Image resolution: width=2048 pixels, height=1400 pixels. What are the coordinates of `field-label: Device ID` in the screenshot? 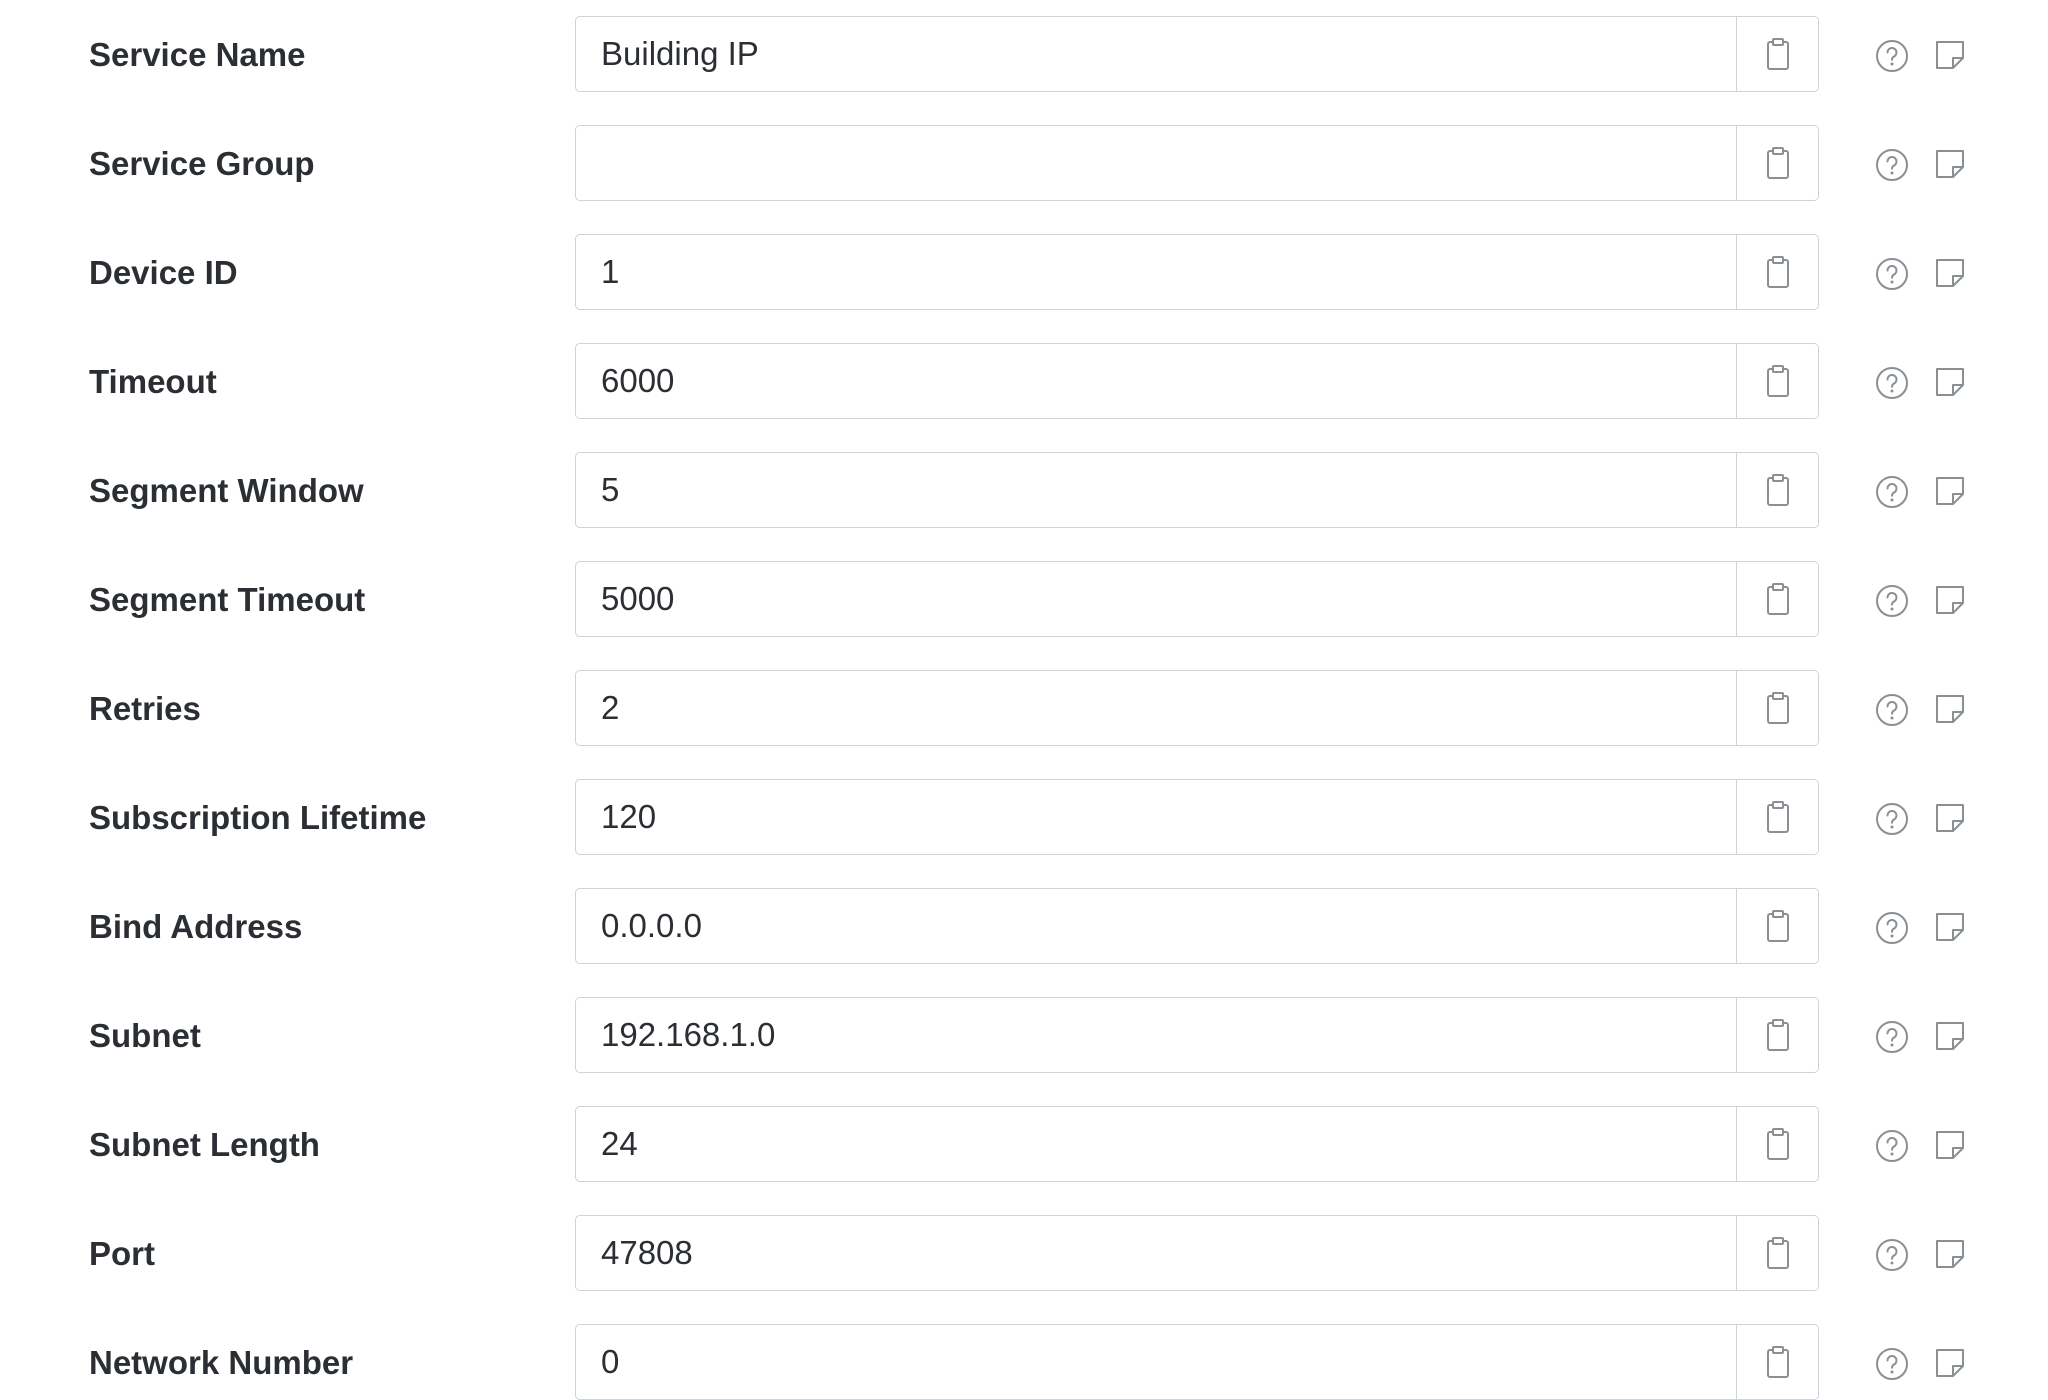 It's located at (163, 272).